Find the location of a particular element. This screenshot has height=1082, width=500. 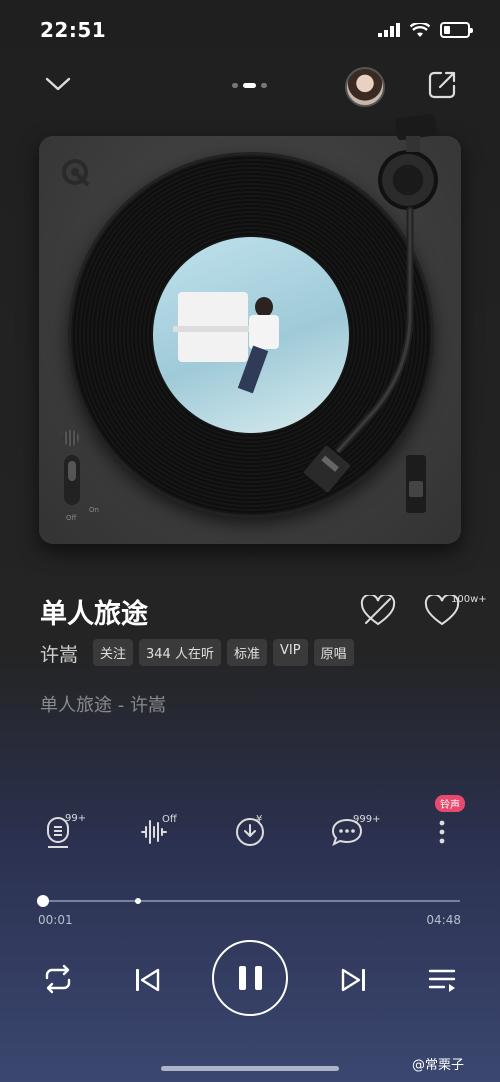

comment-badge: 99+ is located at coordinates (76, 818).